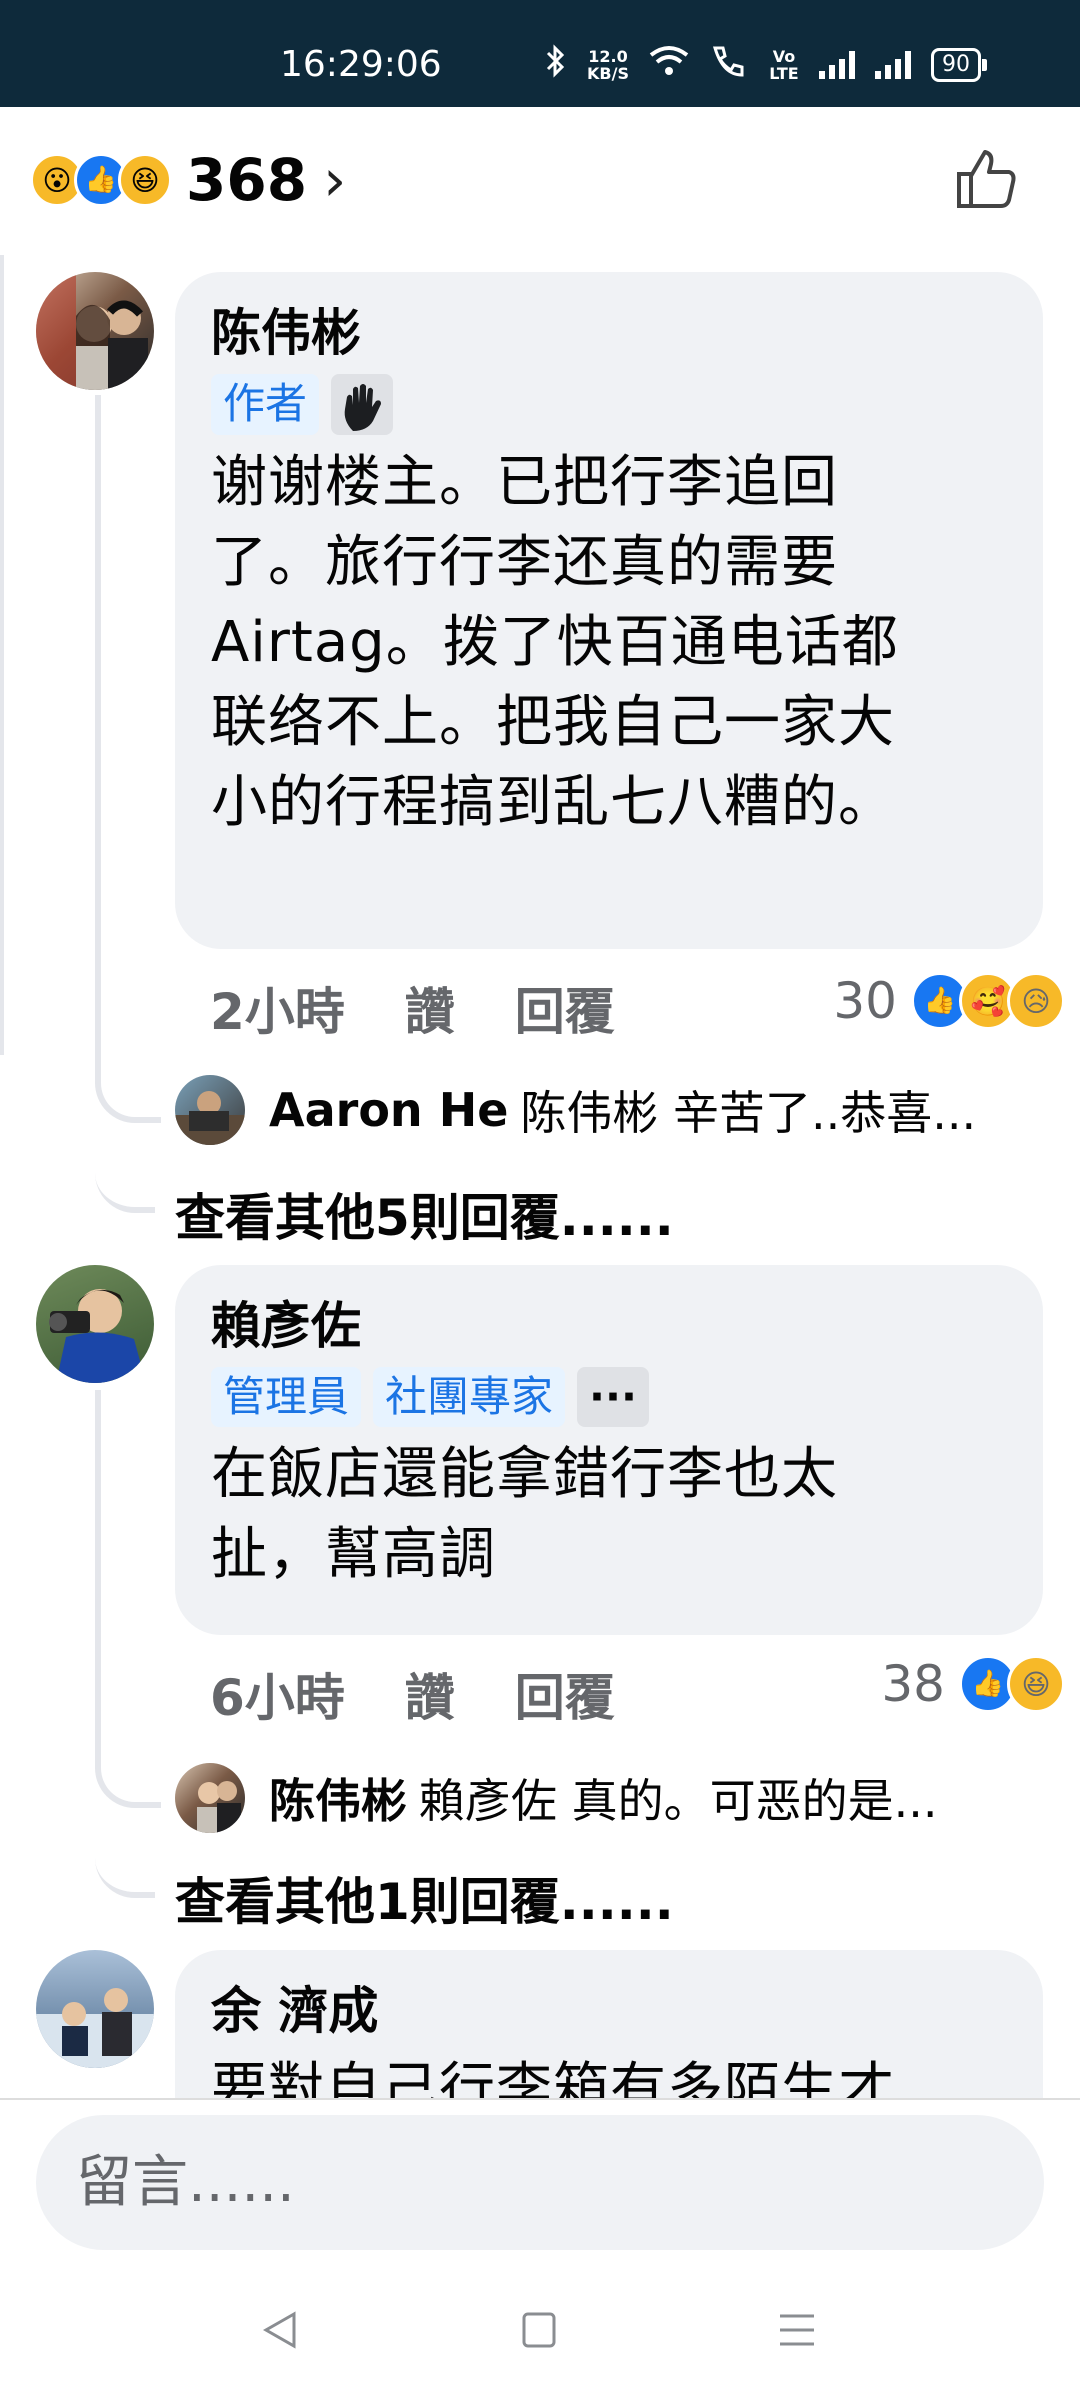 This screenshot has width=1080, height=2400. Describe the element at coordinates (613, 1397) in the screenshot. I see `more-badges-button: ···` at that location.